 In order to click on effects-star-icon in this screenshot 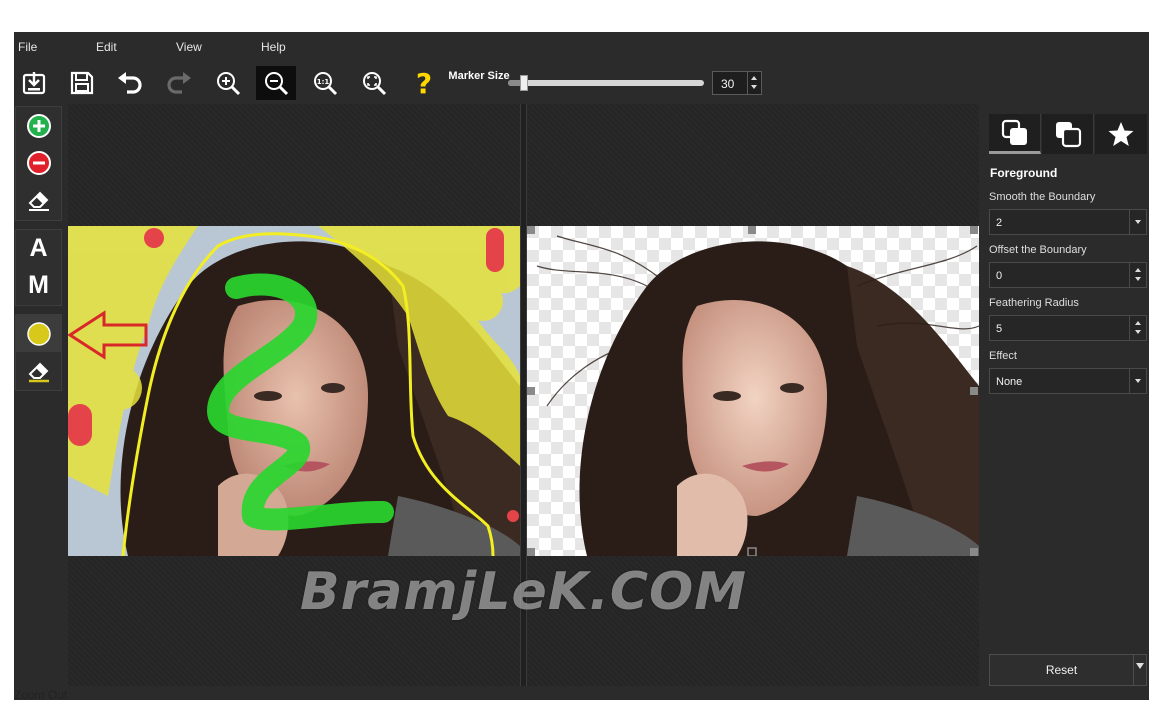, I will do `click(1121, 134)`.